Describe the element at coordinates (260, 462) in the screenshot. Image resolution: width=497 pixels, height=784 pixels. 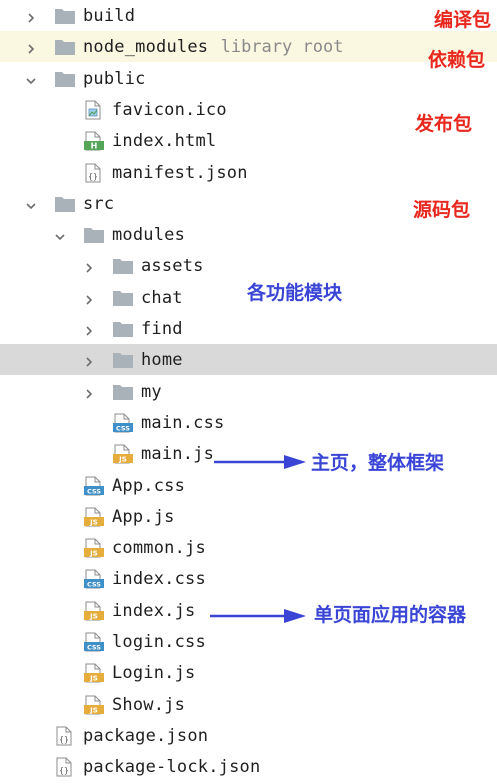
I see `arrow-main-js` at that location.